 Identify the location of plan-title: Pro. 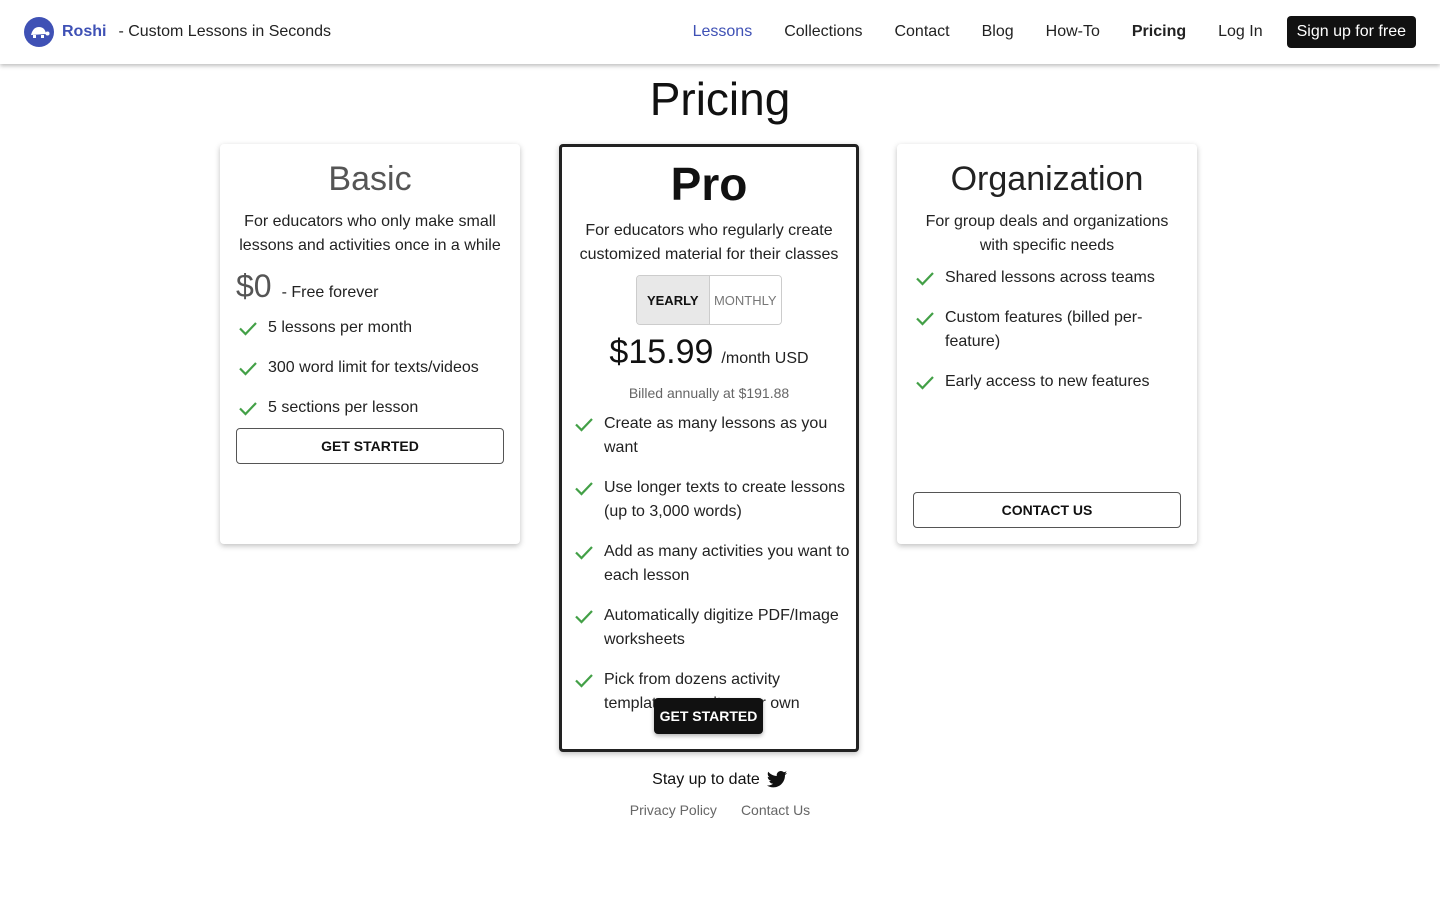
(709, 184).